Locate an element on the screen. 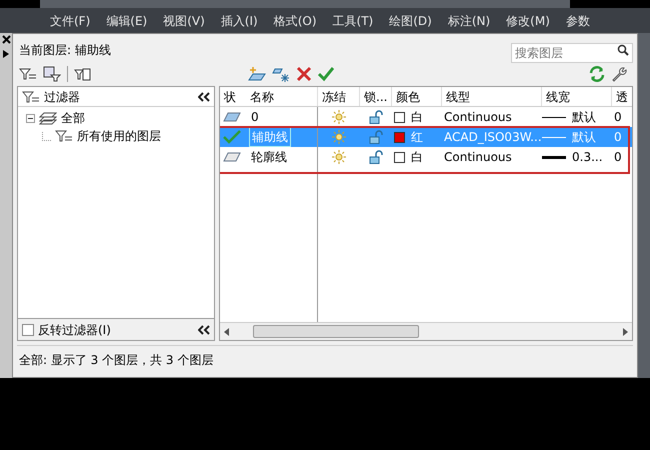 This screenshot has width=650, height=450. column-header: 名称 is located at coordinates (282, 96).